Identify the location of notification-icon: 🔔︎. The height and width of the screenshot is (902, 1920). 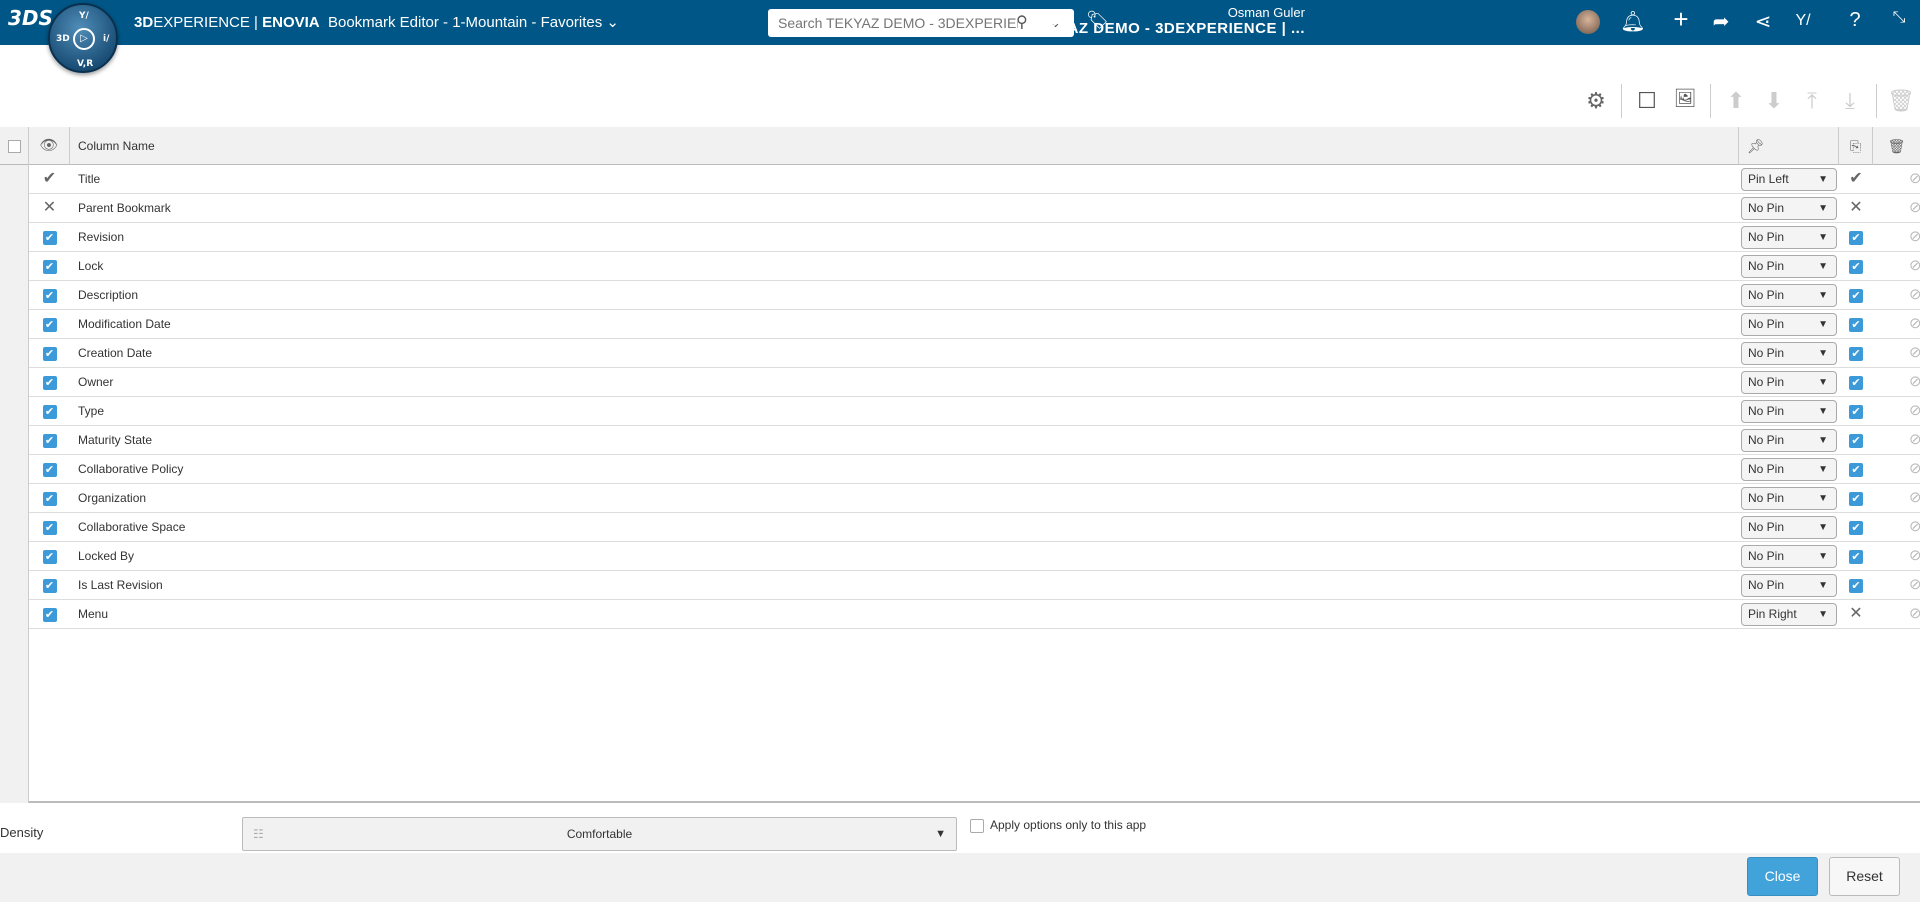
(1633, 21).